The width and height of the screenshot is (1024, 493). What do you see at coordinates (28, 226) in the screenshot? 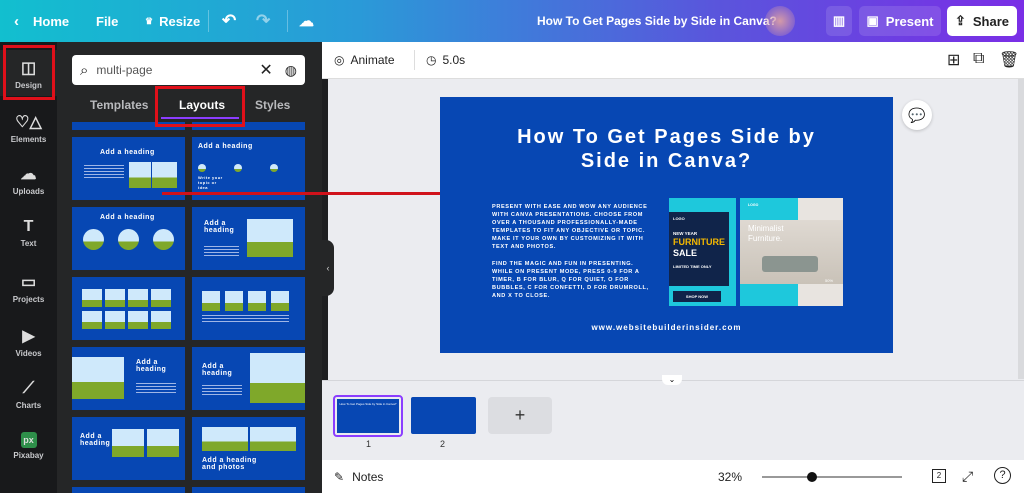
I see `text-icon: T` at bounding box center [28, 226].